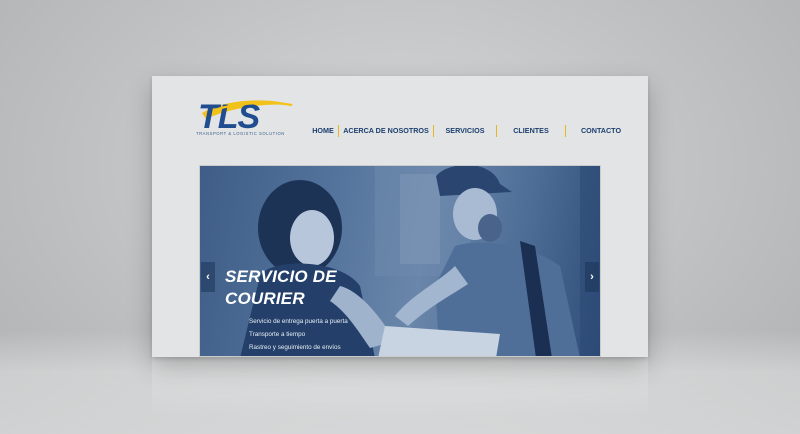 This screenshot has width=800, height=434. I want to click on screen-reflection, so click(400, 387).